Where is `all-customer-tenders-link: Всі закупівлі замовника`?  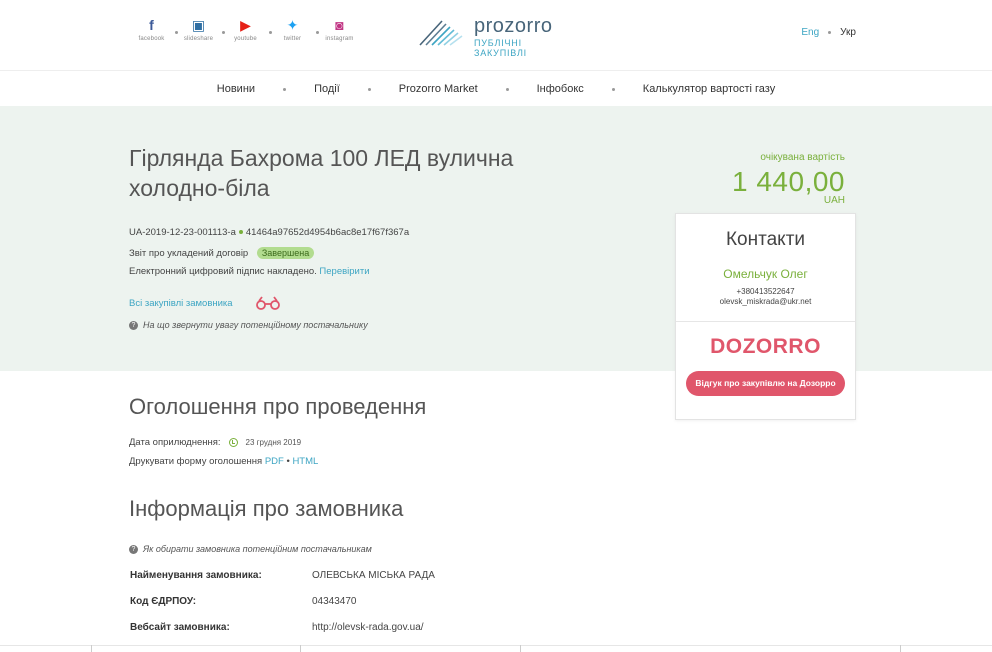 all-customer-tenders-link: Всі закупівлі замовника is located at coordinates (181, 303).